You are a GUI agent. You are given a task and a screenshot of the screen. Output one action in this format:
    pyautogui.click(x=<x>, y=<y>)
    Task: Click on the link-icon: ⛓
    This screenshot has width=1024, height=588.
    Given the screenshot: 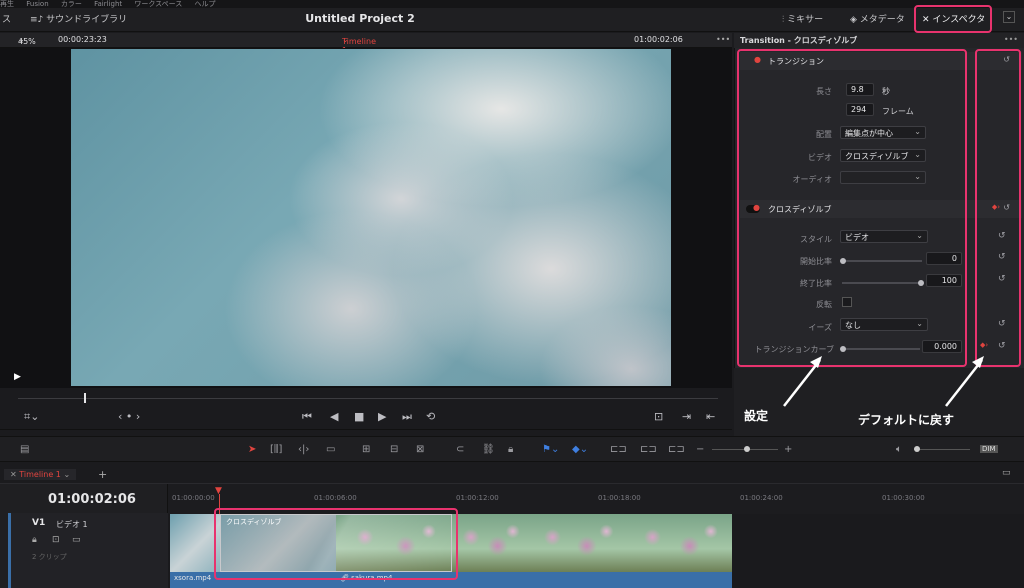 What is the action you would take?
    pyautogui.click(x=488, y=449)
    